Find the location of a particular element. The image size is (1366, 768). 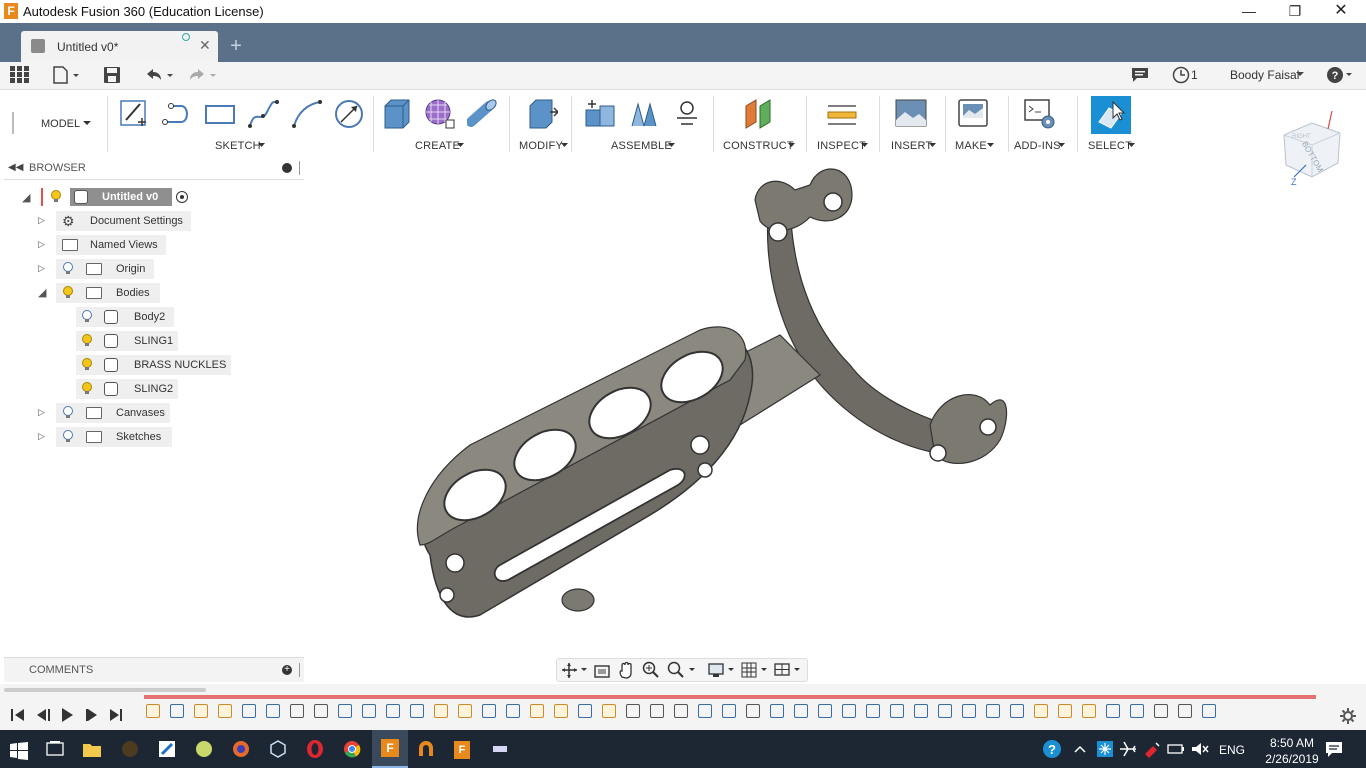

volume-muted-icon is located at coordinates (1200, 749).